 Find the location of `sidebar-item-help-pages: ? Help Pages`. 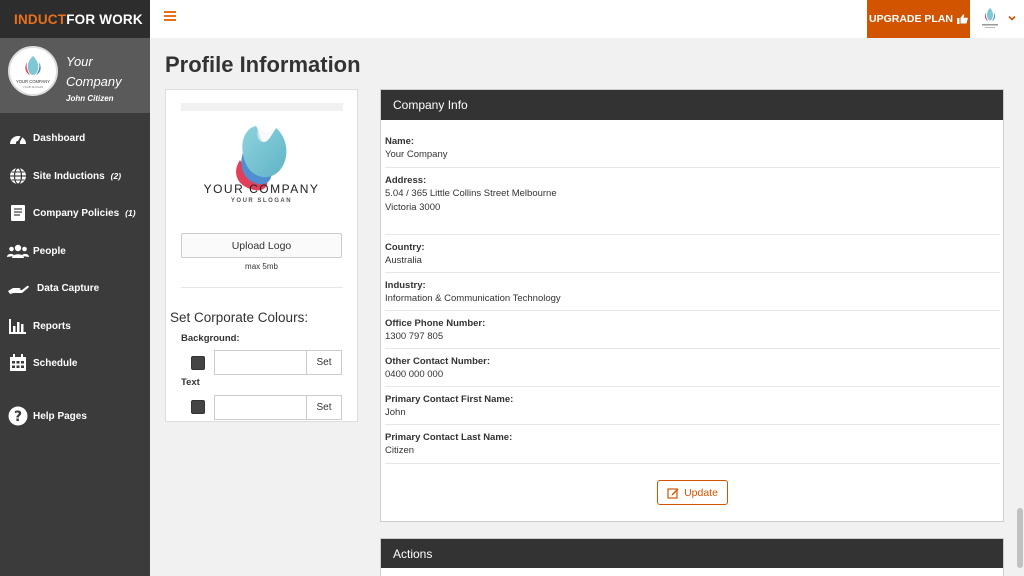

sidebar-item-help-pages: ? Help Pages is located at coordinates (75, 416).